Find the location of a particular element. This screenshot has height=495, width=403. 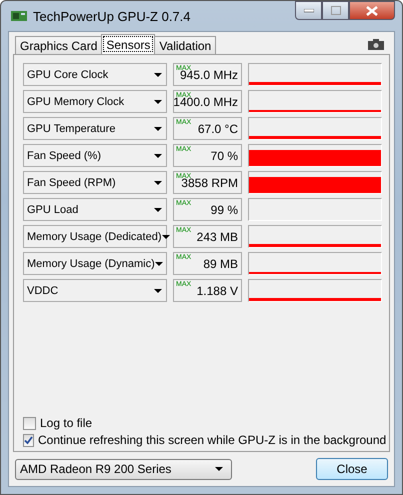

close-dialog-button: Close is located at coordinates (352, 469).